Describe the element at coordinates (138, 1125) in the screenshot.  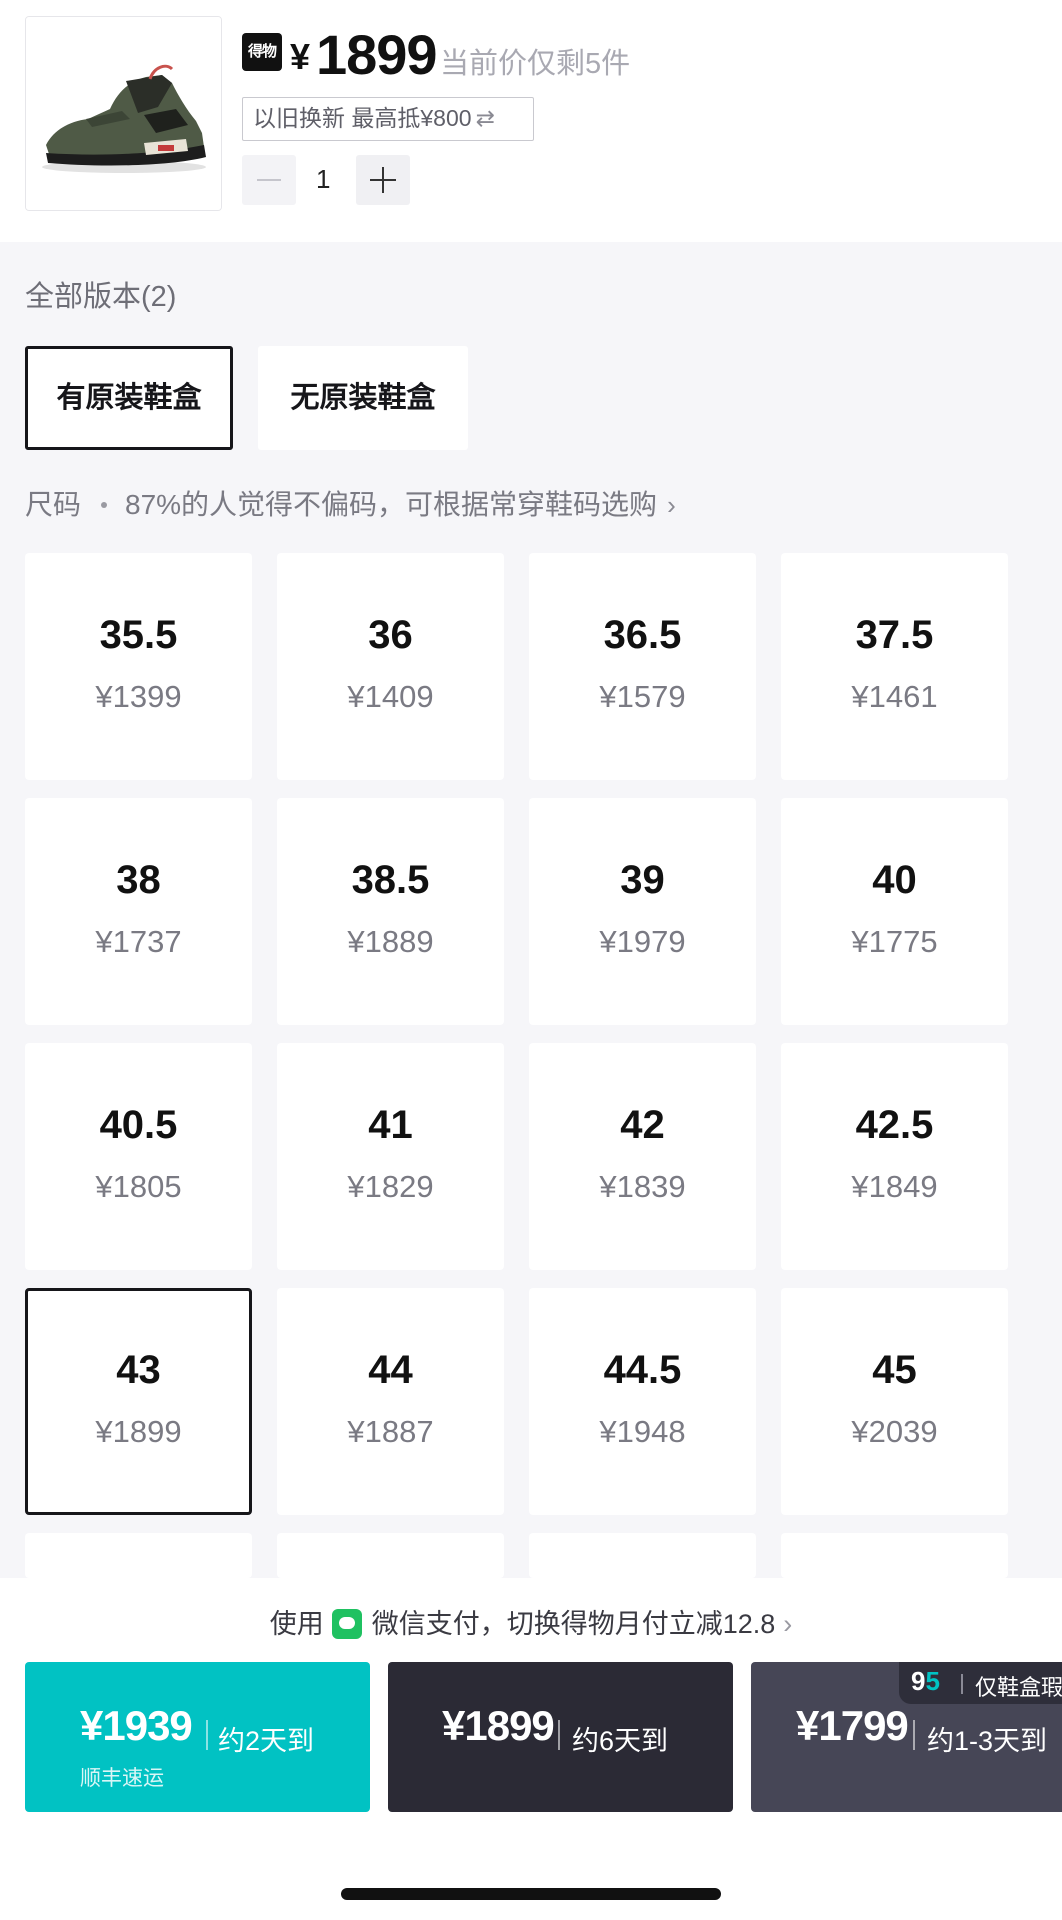
I see `size-value: 40.5` at that location.